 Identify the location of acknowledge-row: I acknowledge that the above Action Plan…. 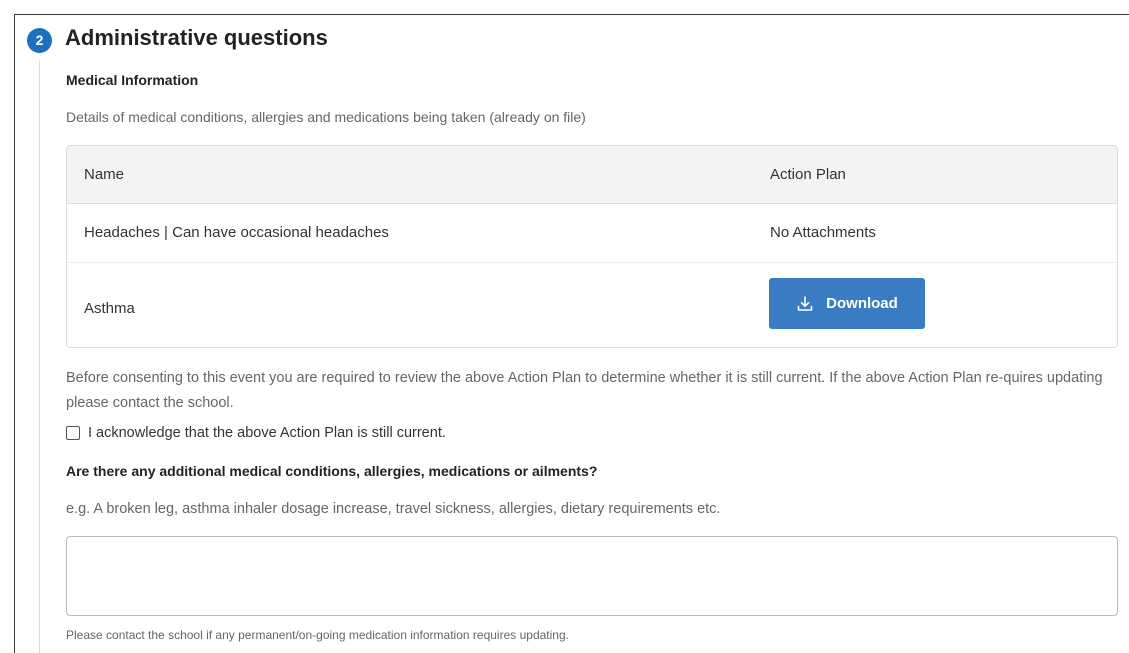
(256, 433).